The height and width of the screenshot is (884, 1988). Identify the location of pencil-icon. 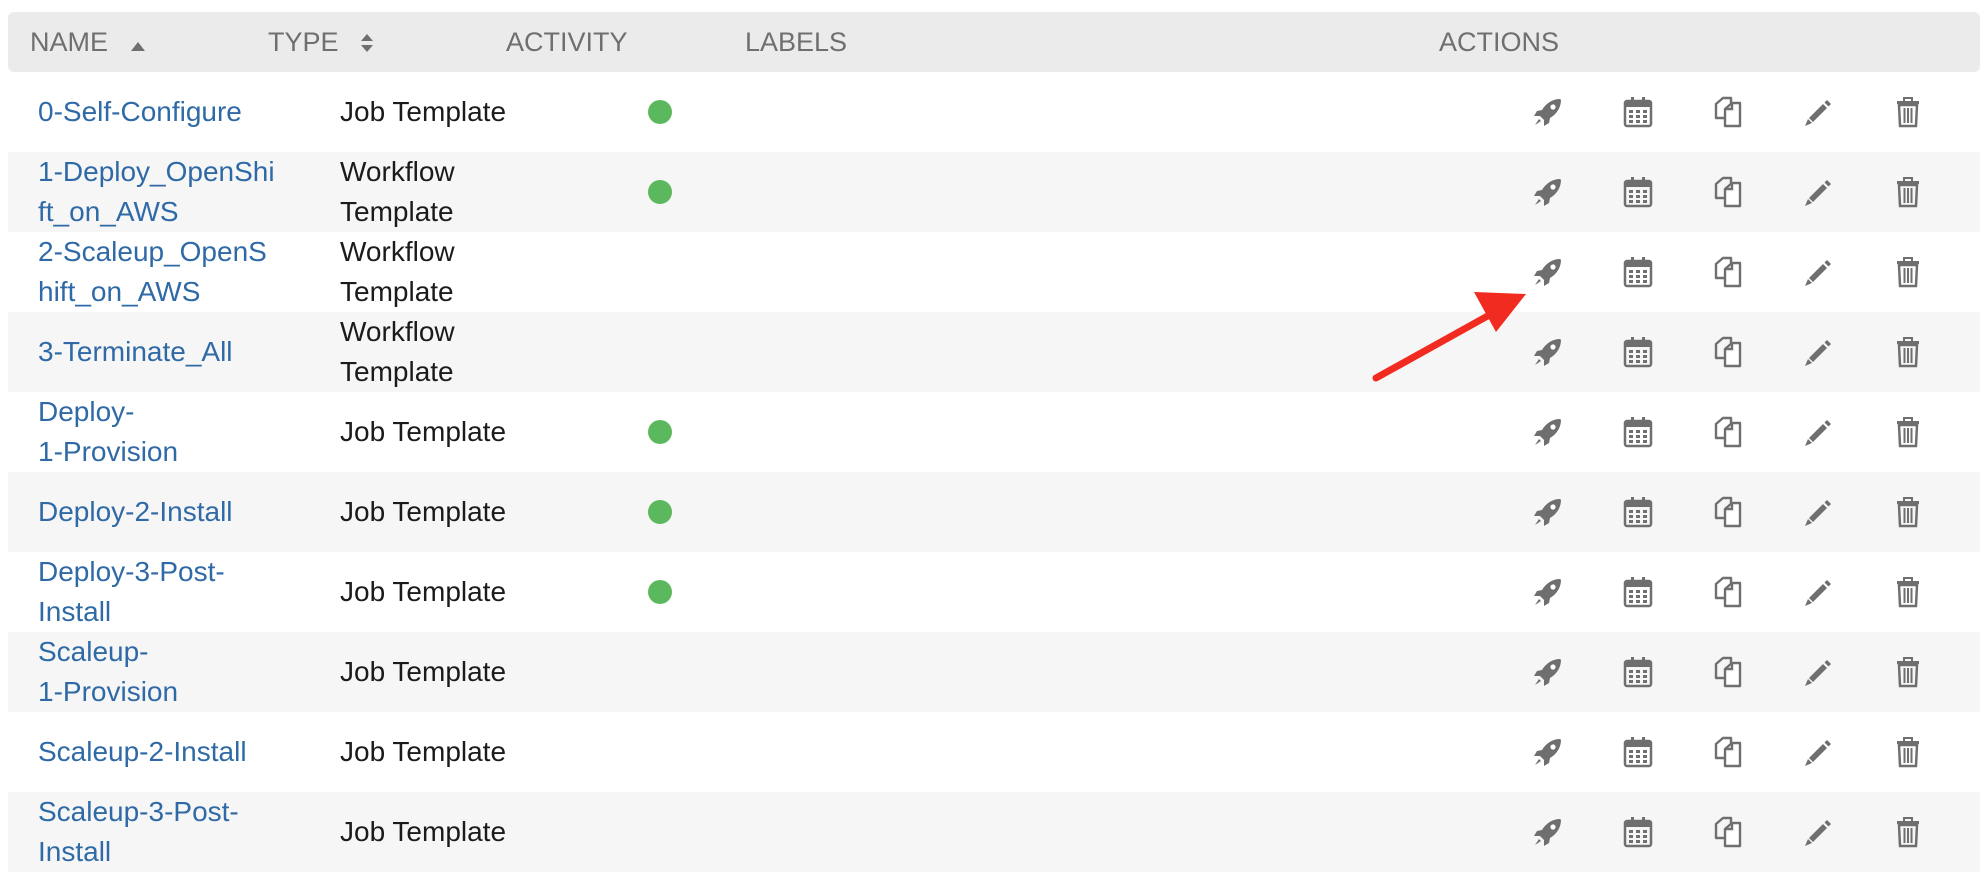
(1818, 512).